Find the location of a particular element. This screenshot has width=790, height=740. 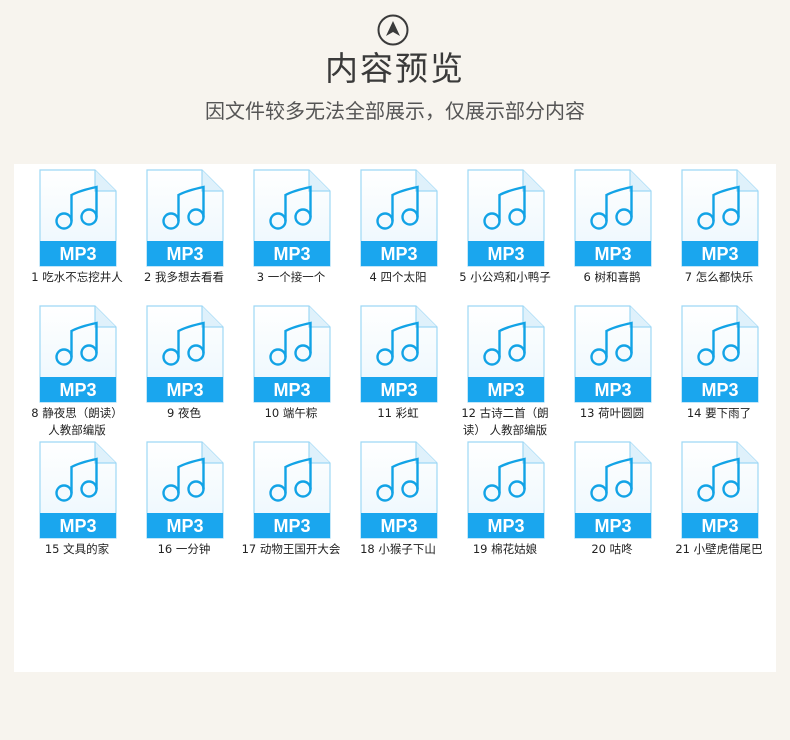

file-label: 10 端午粽 is located at coordinates (291, 413).